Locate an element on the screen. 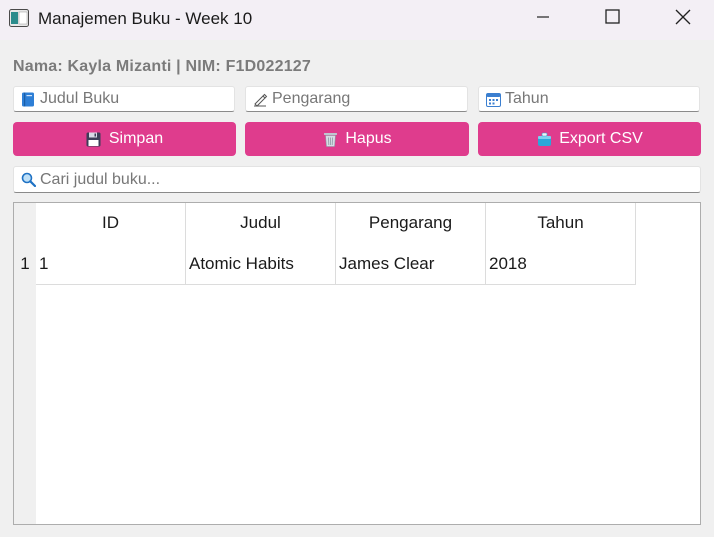  magnifier-icon is located at coordinates (28, 180).